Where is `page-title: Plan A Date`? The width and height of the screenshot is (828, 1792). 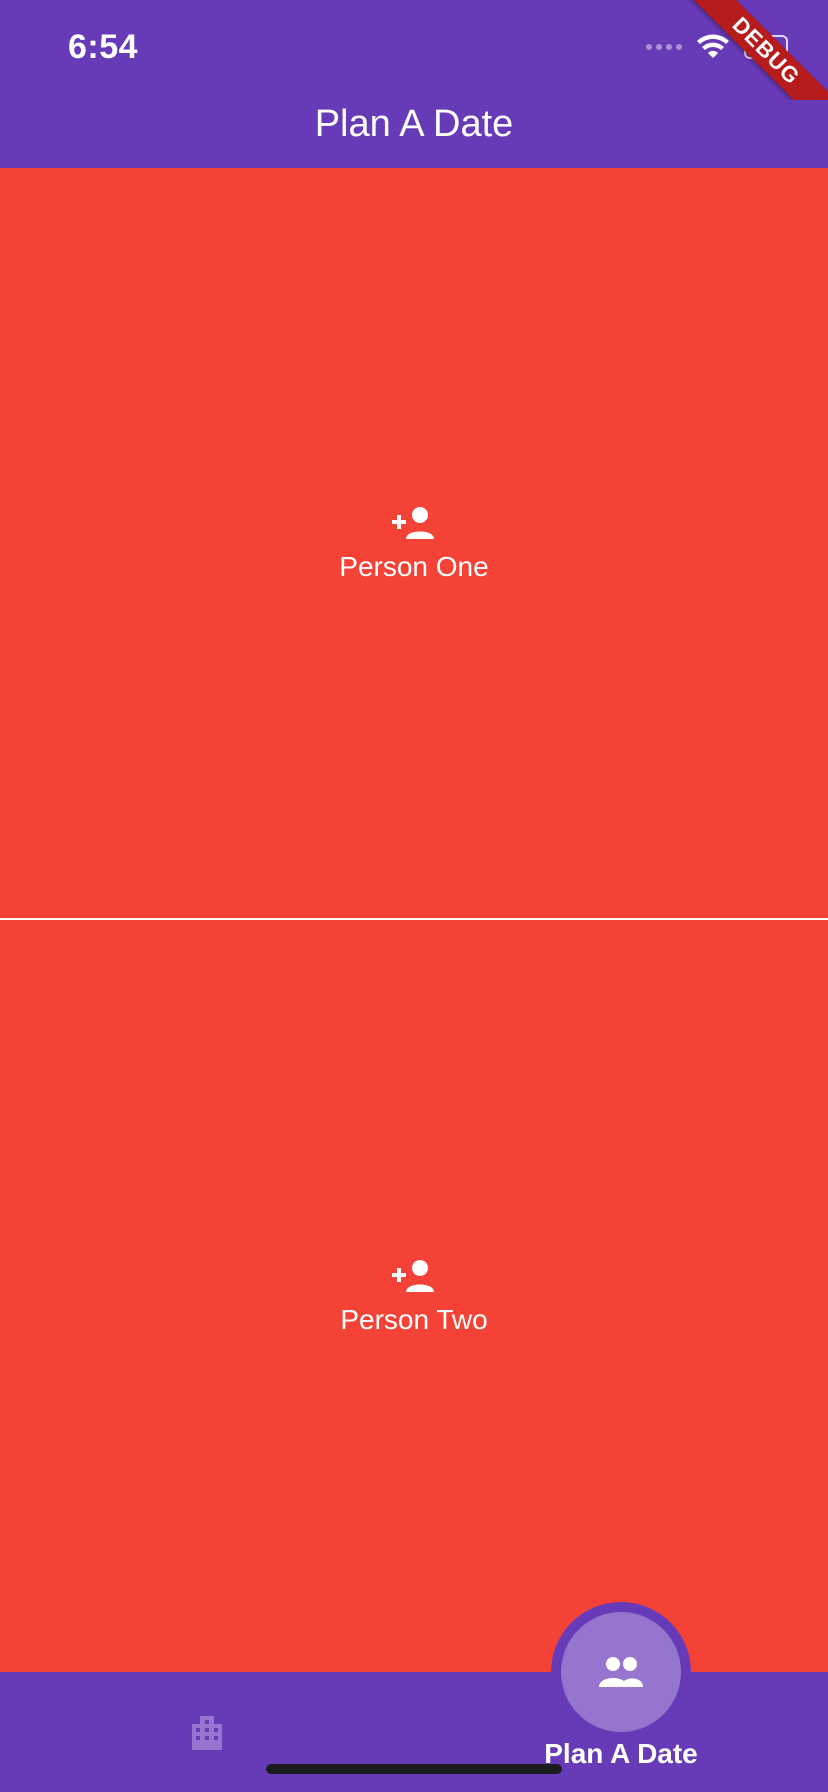 page-title: Plan A Date is located at coordinates (414, 123).